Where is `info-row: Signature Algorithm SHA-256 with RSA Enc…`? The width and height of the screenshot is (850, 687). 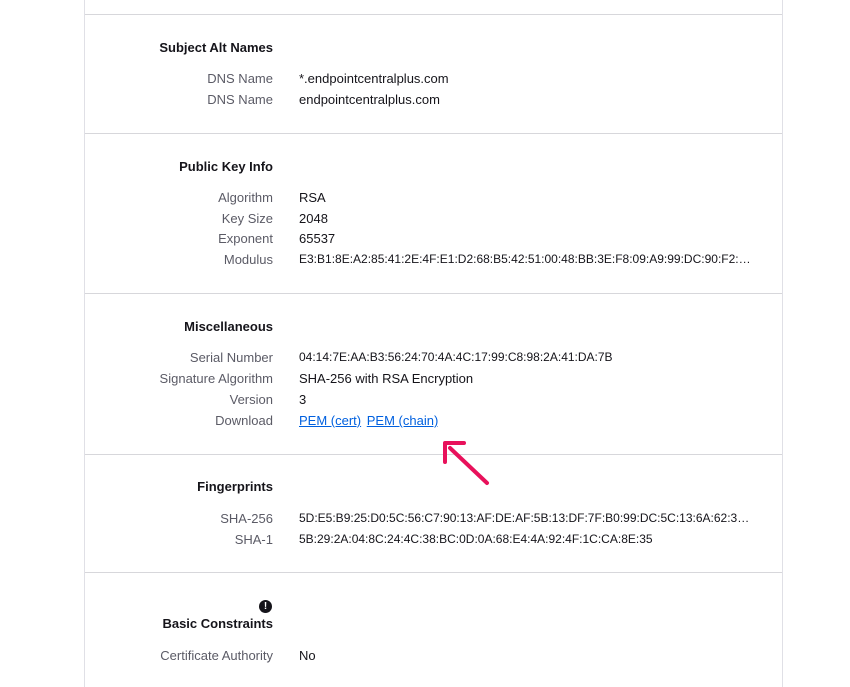
info-row: Signature Algorithm SHA-256 with RSA Enc… is located at coordinates (433, 381).